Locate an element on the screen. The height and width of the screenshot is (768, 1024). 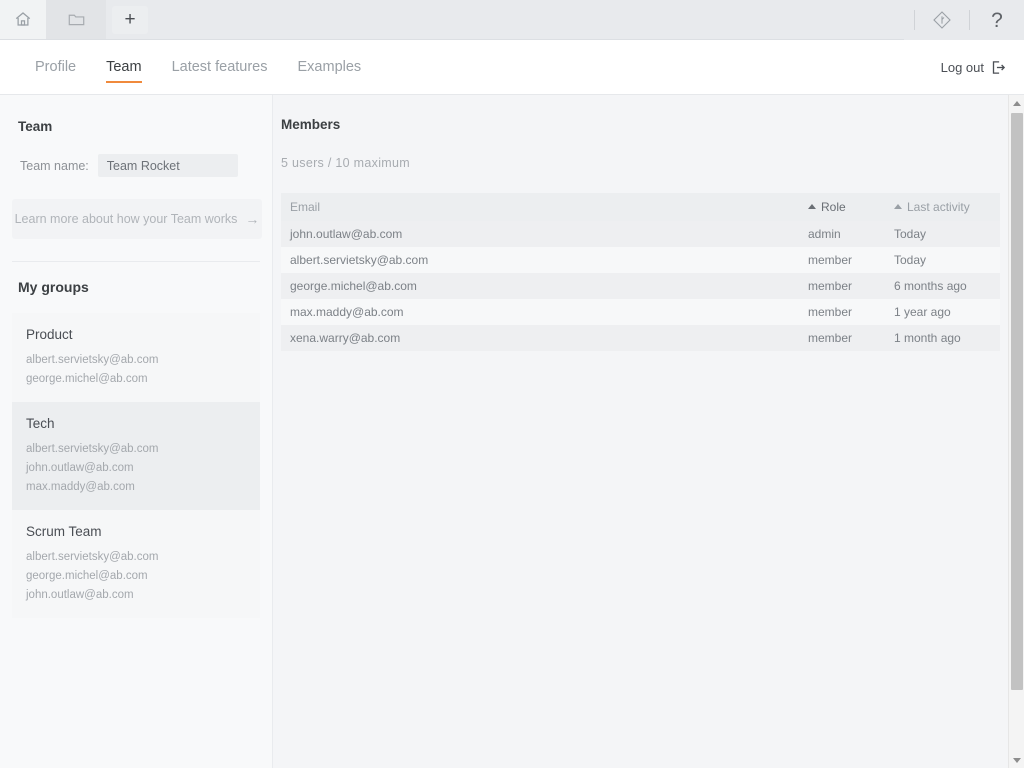
learn-more-link: Learn more about how your Team works → is located at coordinates (137, 219).